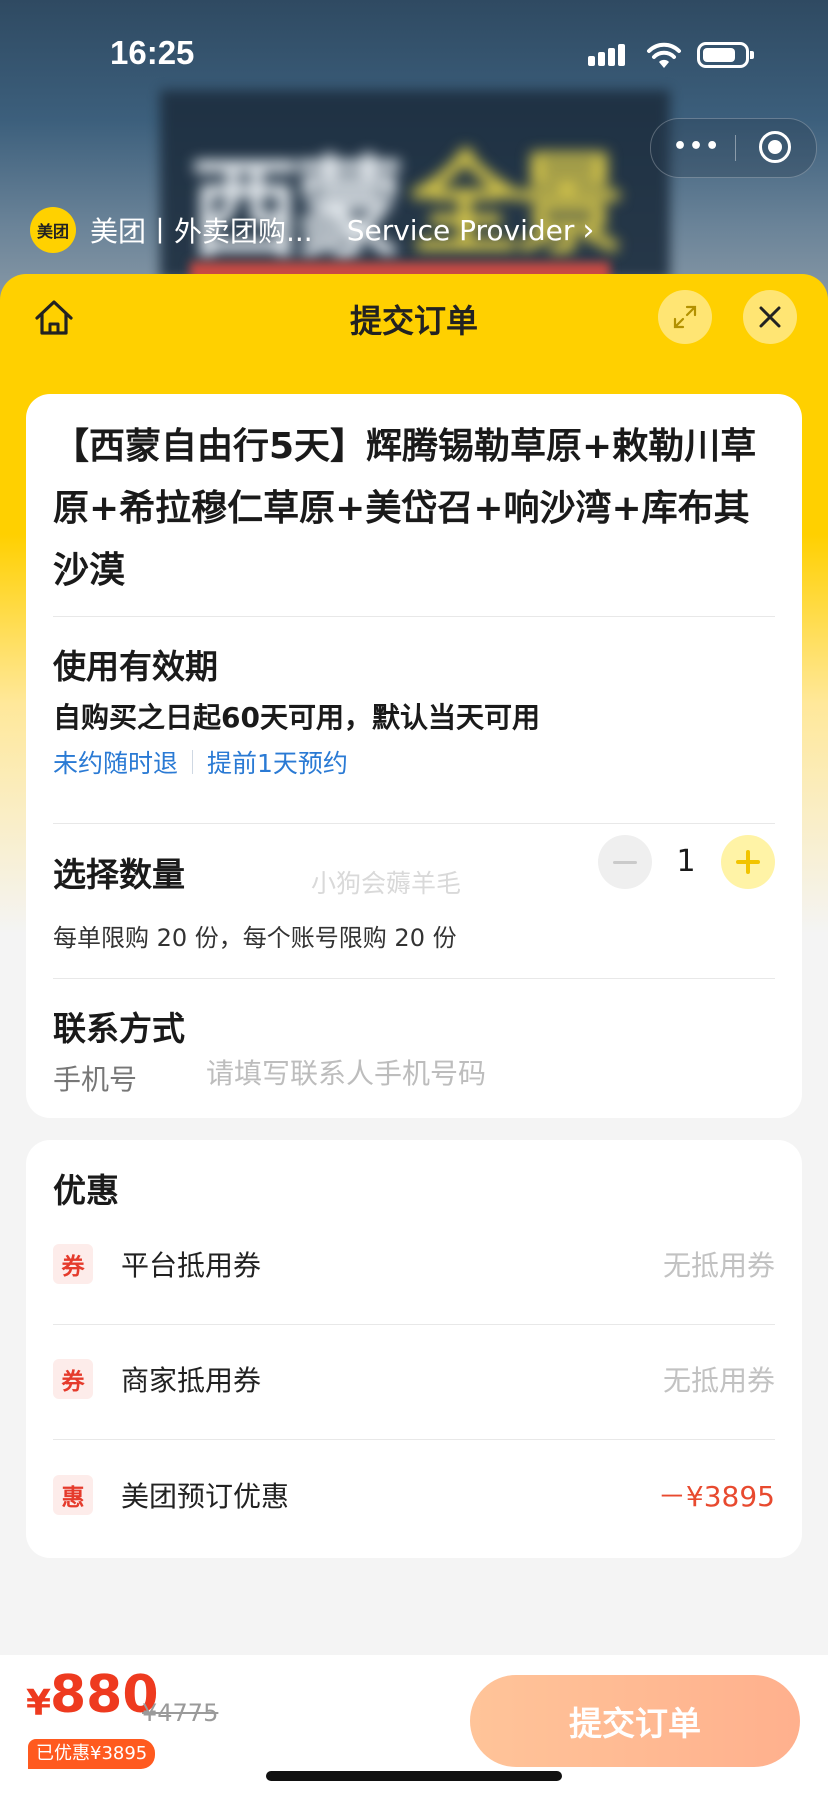 The image size is (828, 1795). Describe the element at coordinates (73, 1495) in the screenshot. I see `discount-badge: 惠` at that location.